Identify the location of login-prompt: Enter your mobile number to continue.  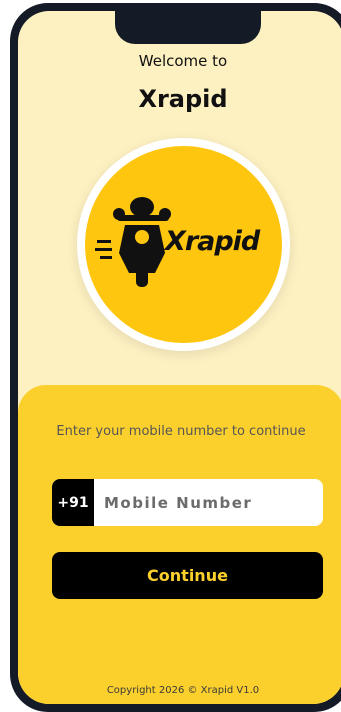
(181, 431).